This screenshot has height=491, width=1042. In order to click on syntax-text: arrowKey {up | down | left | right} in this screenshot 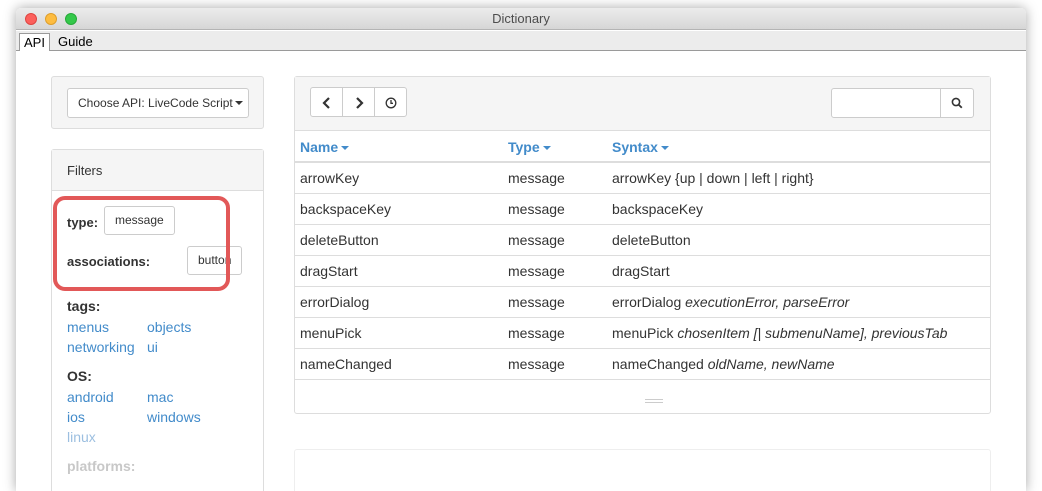, I will do `click(713, 178)`.